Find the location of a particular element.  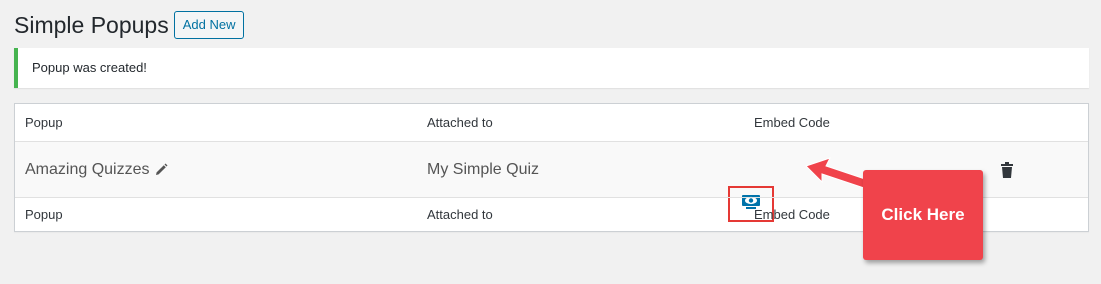

click-here-callout: Click Here is located at coordinates (923, 215).